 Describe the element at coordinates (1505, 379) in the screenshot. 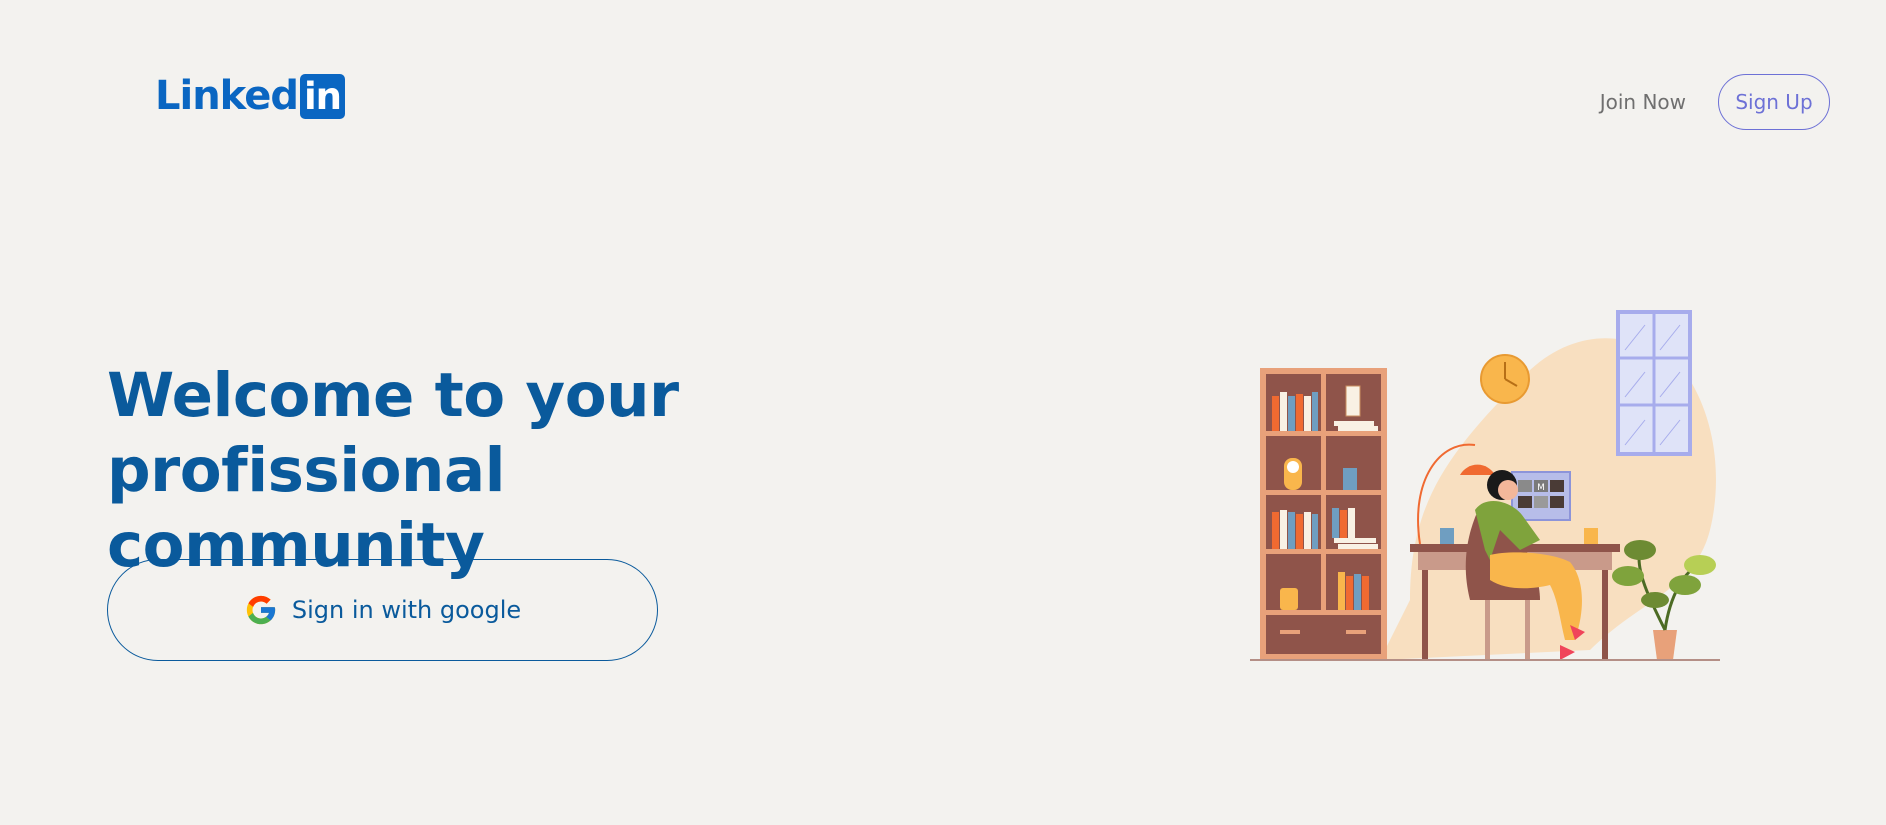

I see `clock-icon` at that location.